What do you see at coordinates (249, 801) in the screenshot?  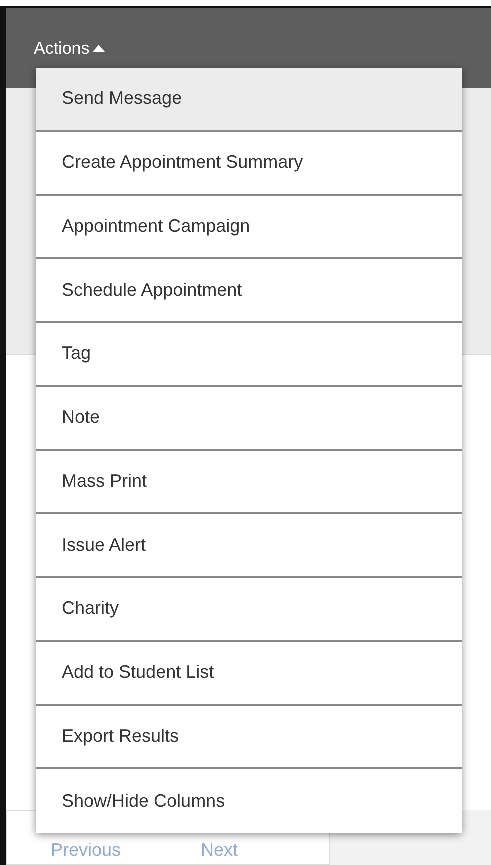 I see `menu-item: Show/Hide Columns` at bounding box center [249, 801].